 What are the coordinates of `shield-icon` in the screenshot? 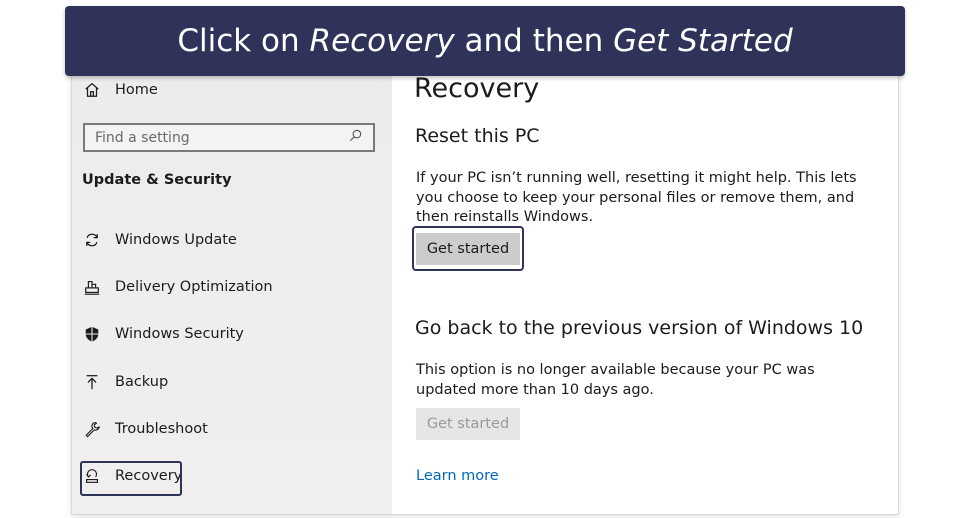 It's located at (92, 334).